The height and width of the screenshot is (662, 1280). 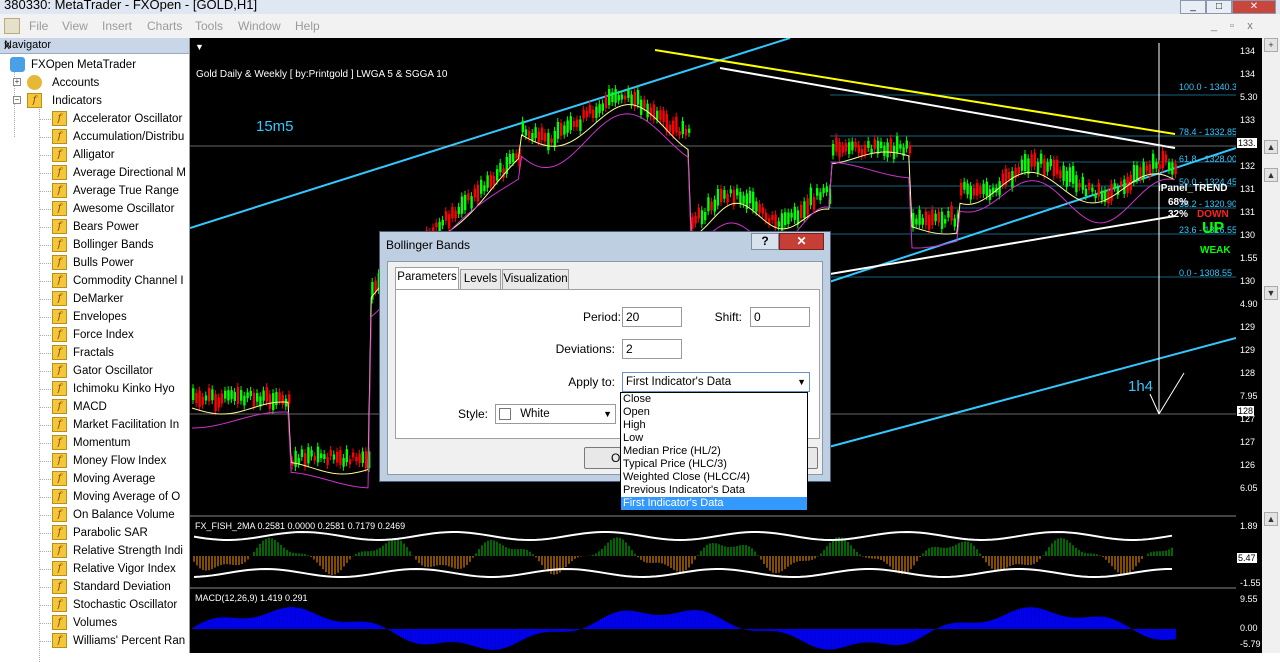 I want to click on scroll-icon: ▲, so click(x=1271, y=175).